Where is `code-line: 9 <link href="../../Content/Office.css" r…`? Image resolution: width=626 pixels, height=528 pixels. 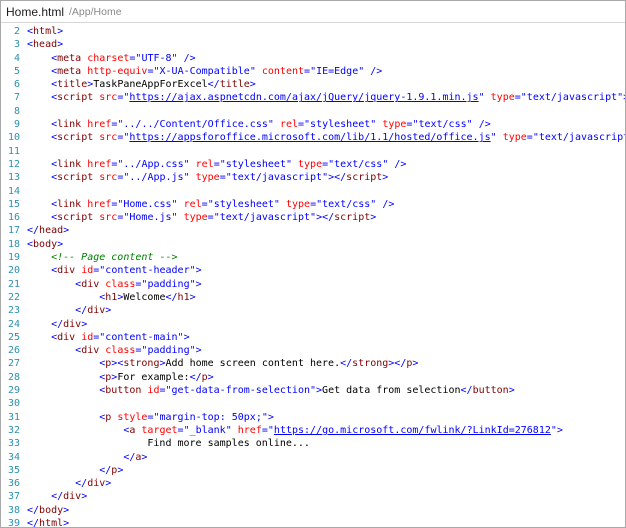 code-line: 9 <link href="../../Content/Office.css" r… is located at coordinates (313, 124).